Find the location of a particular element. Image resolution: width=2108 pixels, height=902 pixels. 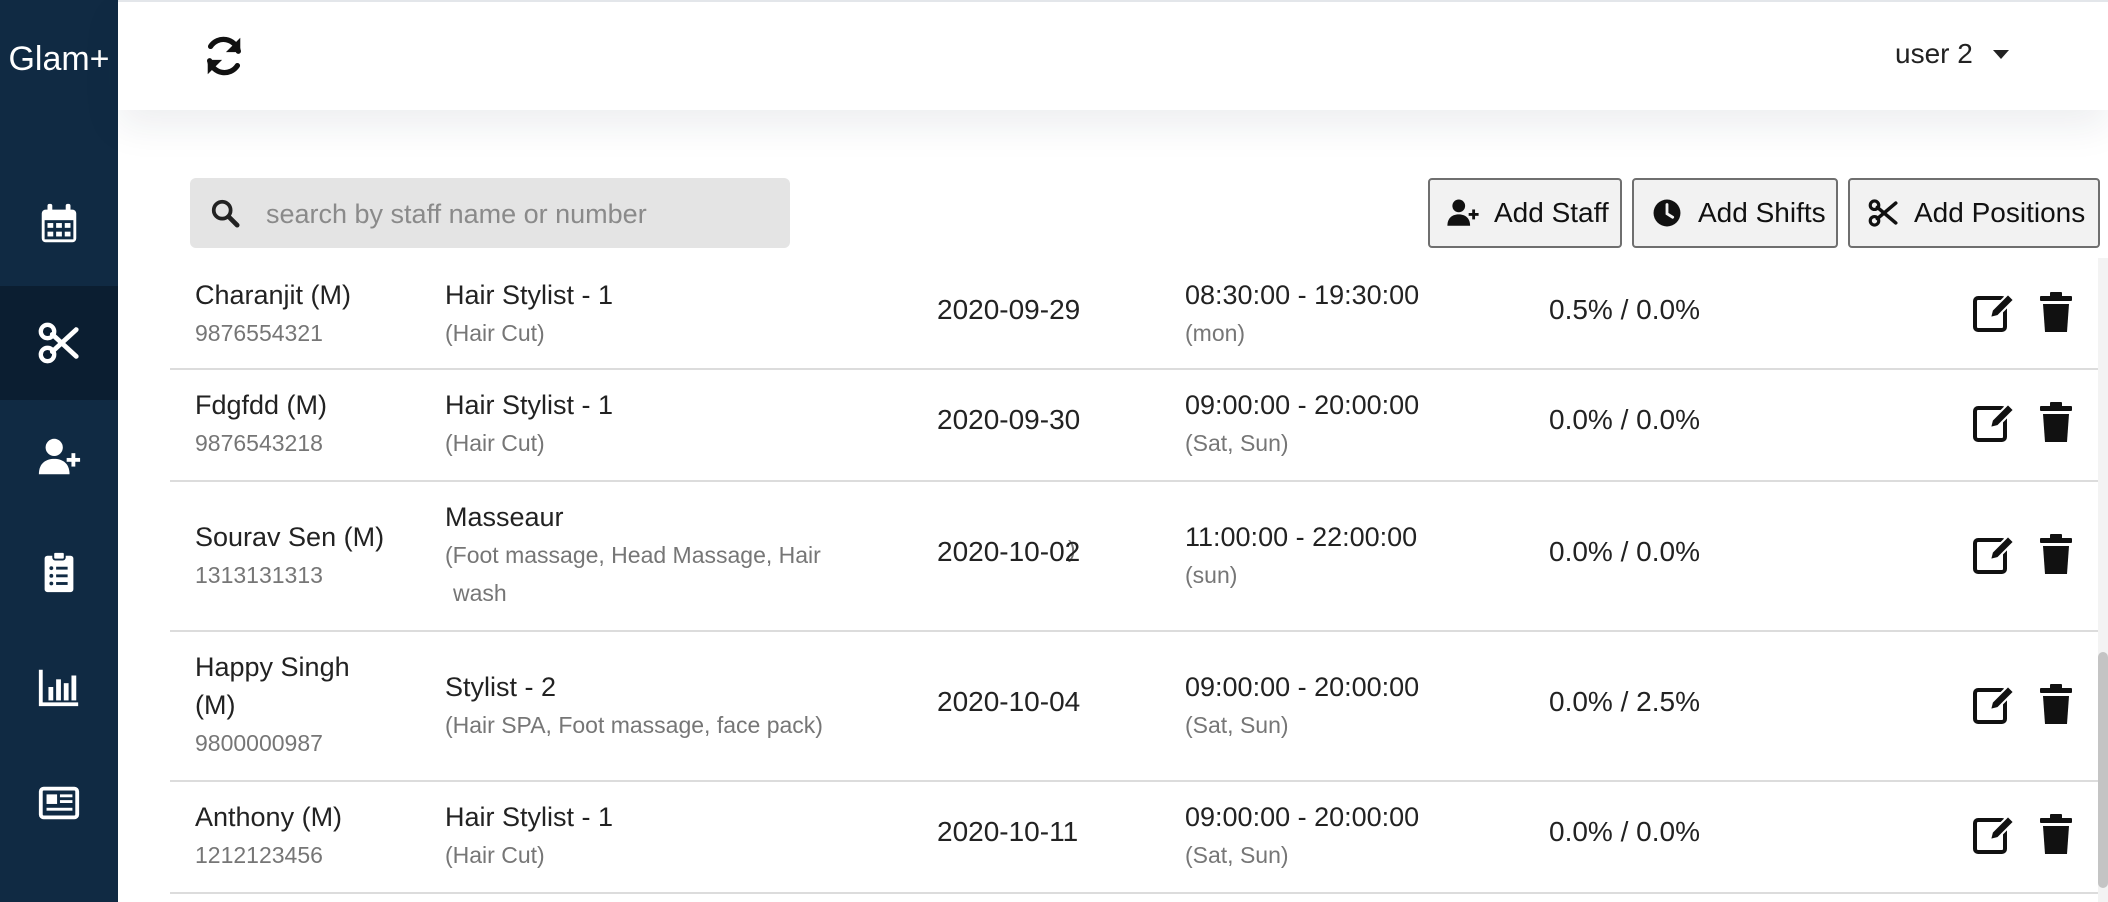

shift-cell: 08:30:00 - 19:30:00 (mon) is located at coordinates (1302, 314).